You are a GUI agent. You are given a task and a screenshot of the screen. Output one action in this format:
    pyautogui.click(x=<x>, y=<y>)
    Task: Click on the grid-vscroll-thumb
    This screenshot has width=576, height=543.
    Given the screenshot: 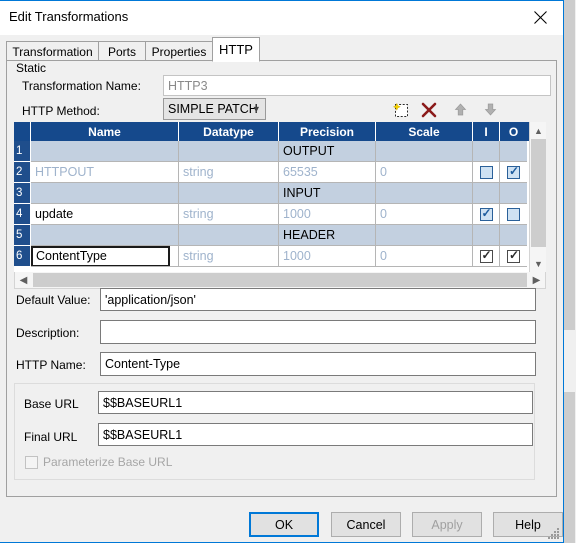 What is the action you would take?
    pyautogui.click(x=538, y=193)
    